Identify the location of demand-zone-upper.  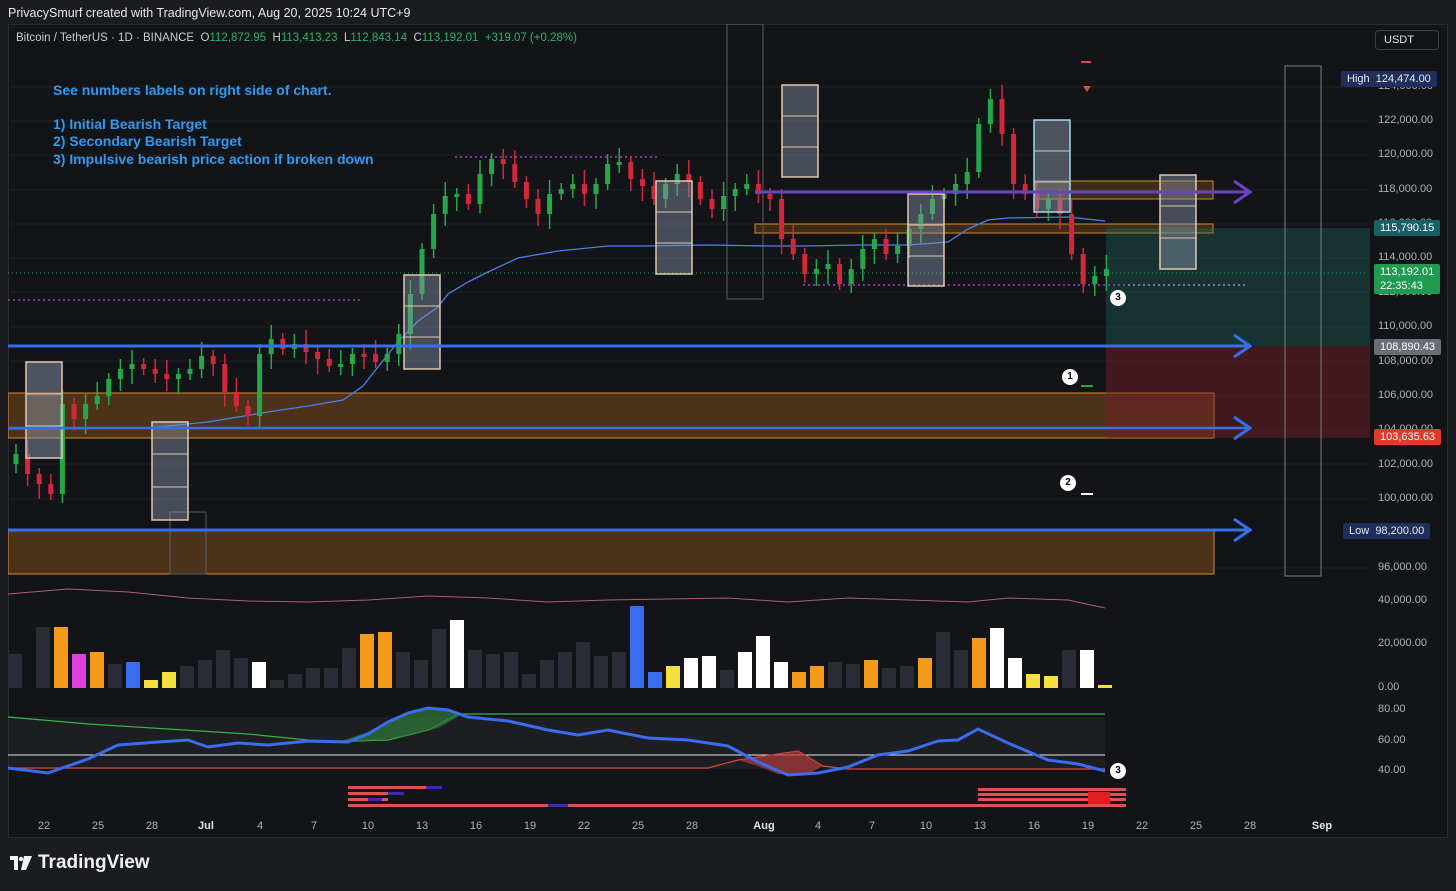
(611, 415).